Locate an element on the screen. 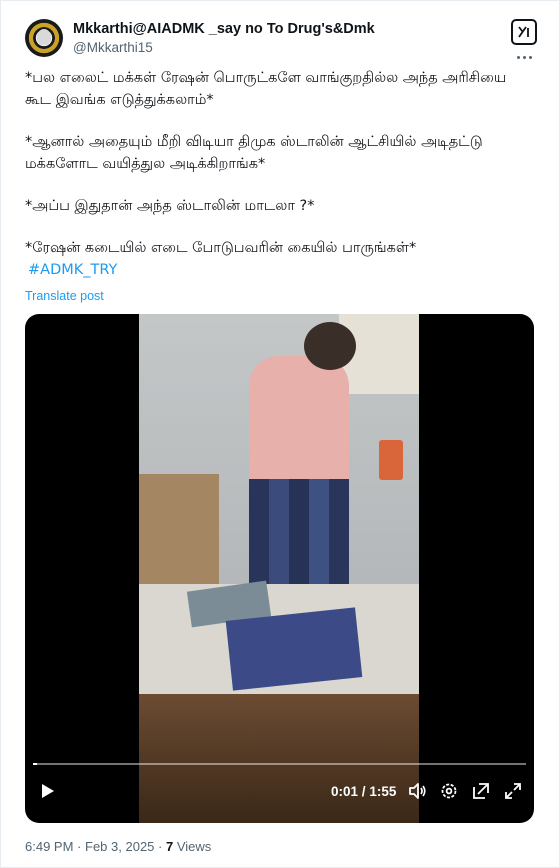 The image size is (560, 868). more-icon is located at coordinates (524, 57).